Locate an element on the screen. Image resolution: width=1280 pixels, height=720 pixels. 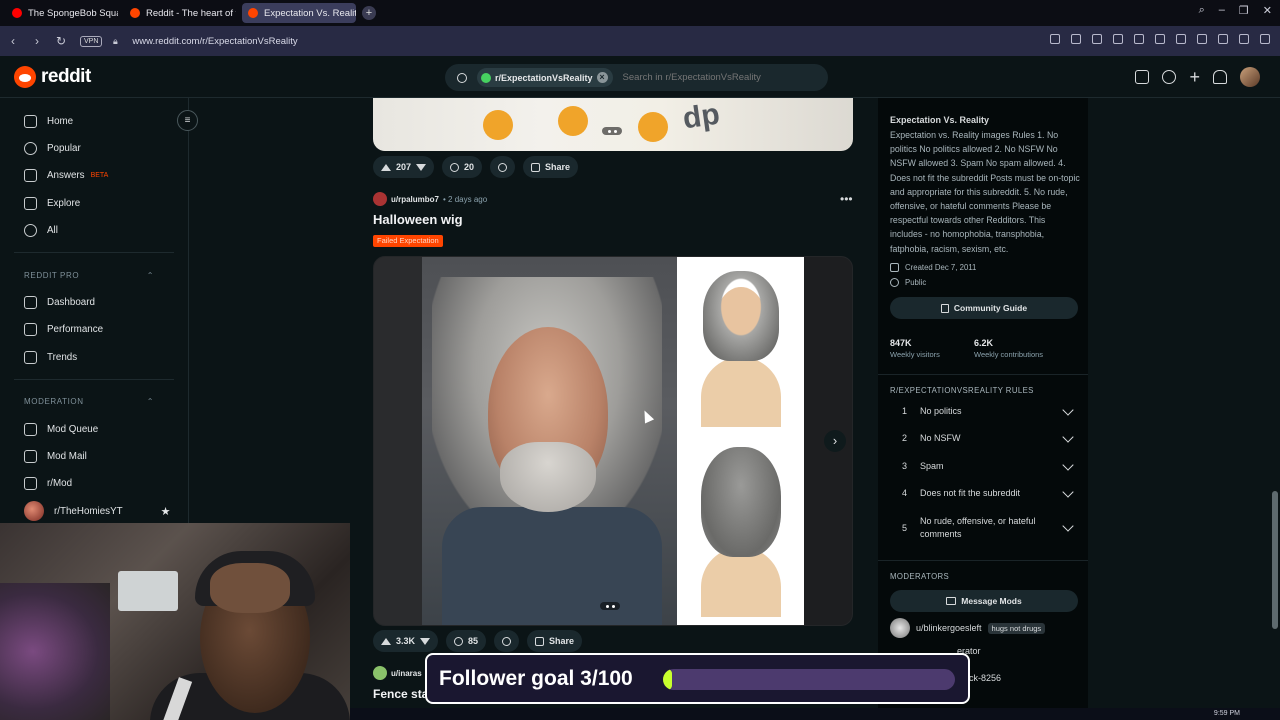
expectation-photo is located at coordinates (549, 441).